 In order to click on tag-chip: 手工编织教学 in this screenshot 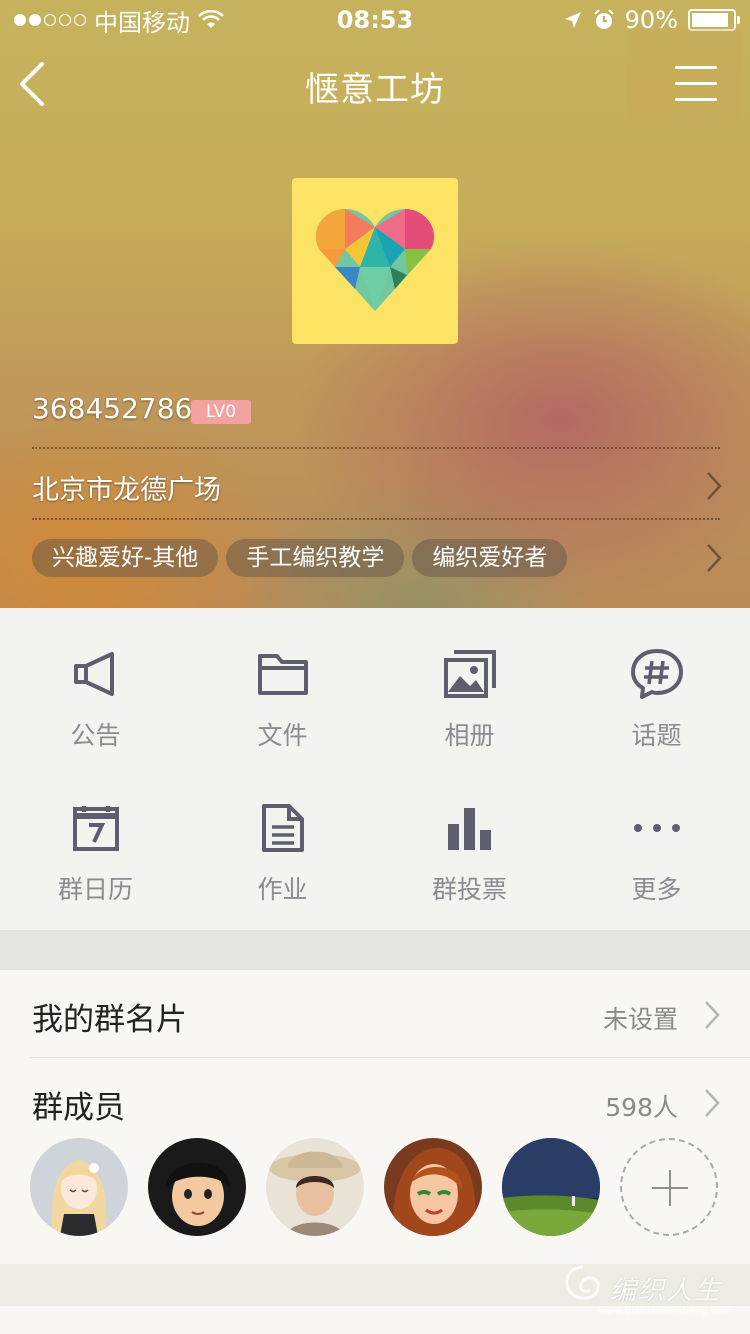, I will do `click(315, 558)`.